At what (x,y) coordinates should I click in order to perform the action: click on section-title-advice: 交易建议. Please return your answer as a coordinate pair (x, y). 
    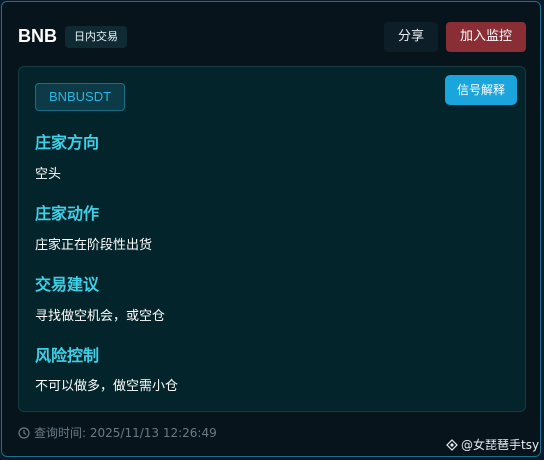
    Looking at the image, I should click on (67, 284).